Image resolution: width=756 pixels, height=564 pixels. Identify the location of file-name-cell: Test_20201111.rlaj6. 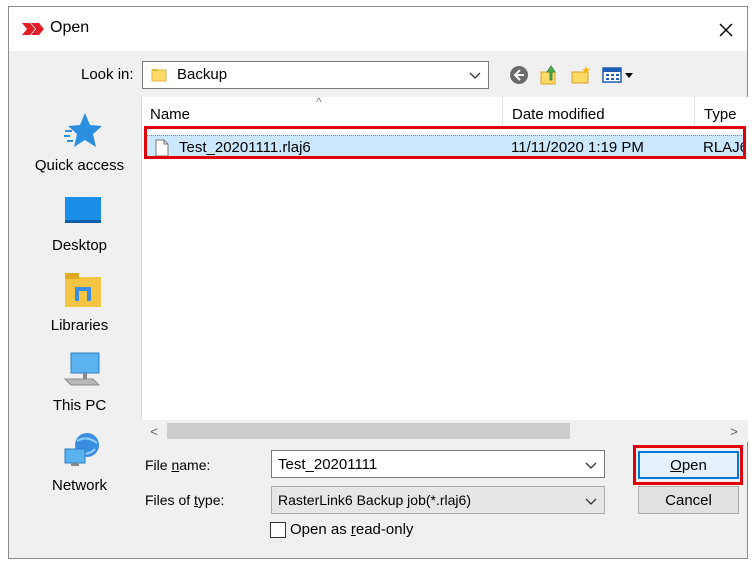
(245, 147).